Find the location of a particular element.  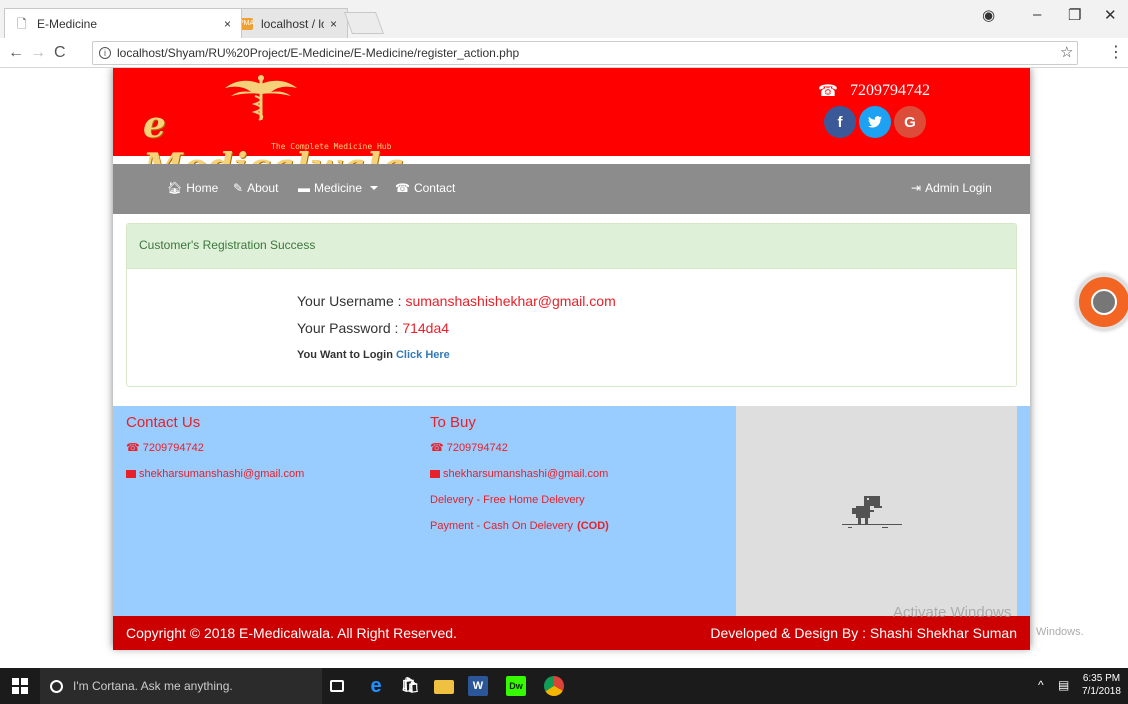

camera-icon is located at coordinates (1104, 302).